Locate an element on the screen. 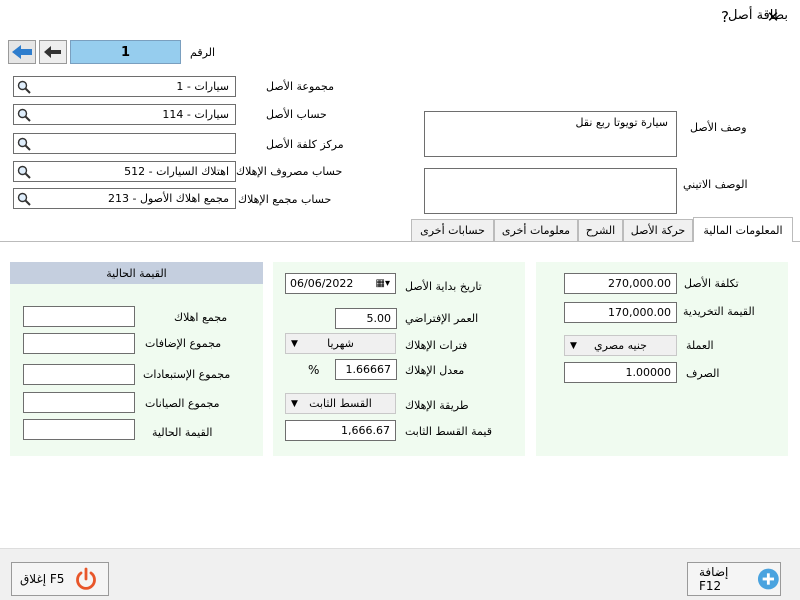  tab-other-accounts: حسابات أخرى is located at coordinates (452, 230).